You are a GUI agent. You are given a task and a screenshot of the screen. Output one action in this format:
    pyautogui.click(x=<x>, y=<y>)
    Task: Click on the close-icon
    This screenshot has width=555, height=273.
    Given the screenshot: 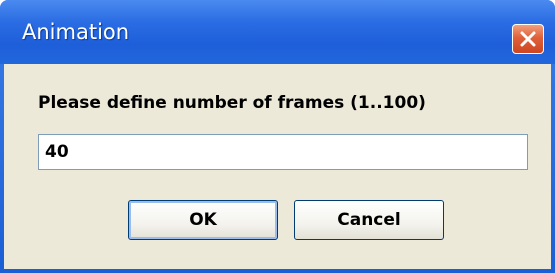 What is the action you would take?
    pyautogui.click(x=528, y=39)
    